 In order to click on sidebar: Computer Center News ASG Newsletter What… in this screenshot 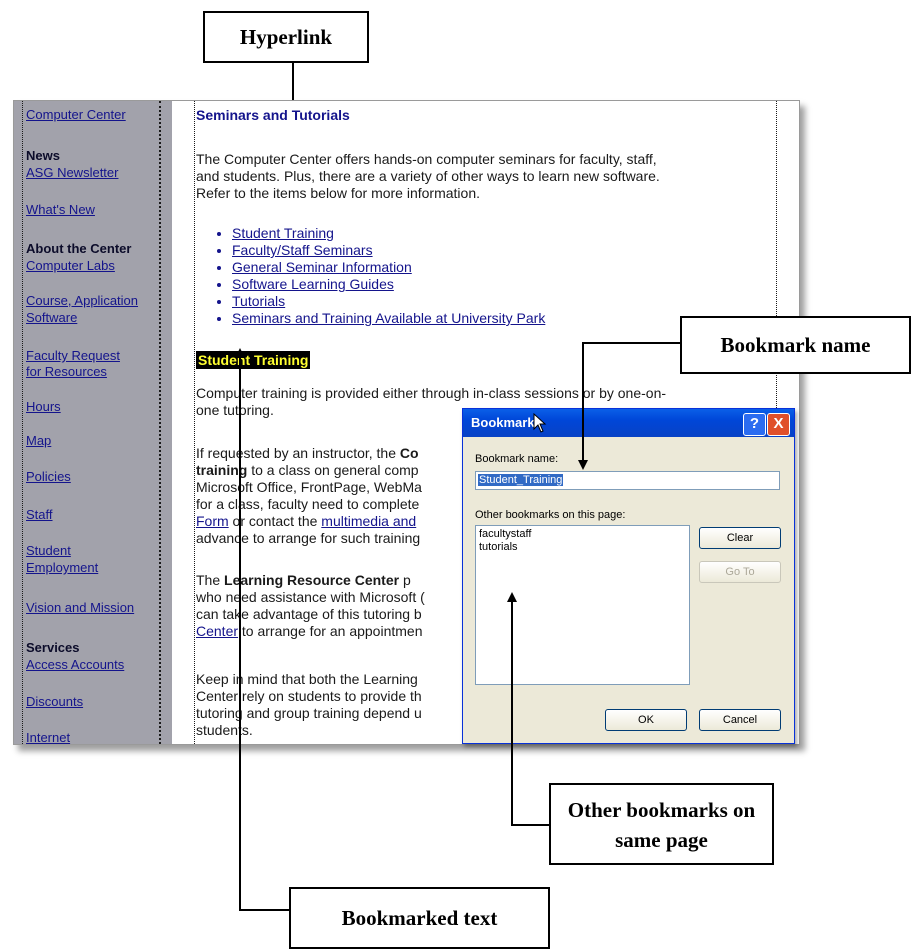, I will do `click(93, 422)`.